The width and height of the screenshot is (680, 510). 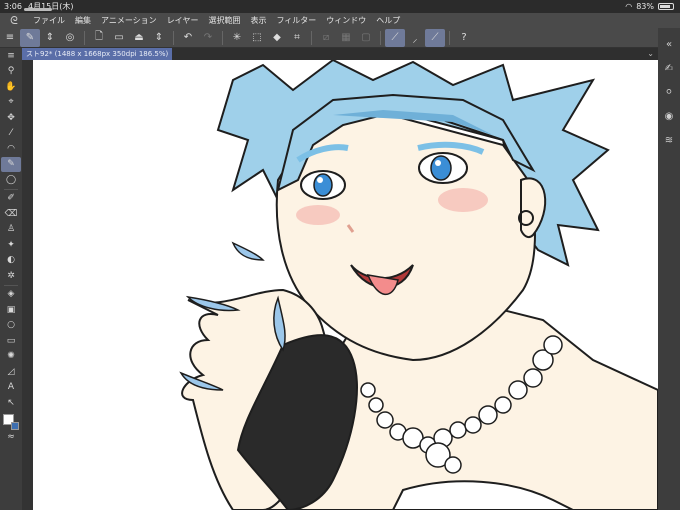 What do you see at coordinates (11, 103) in the screenshot?
I see `object-icon: ⌖` at bounding box center [11, 103].